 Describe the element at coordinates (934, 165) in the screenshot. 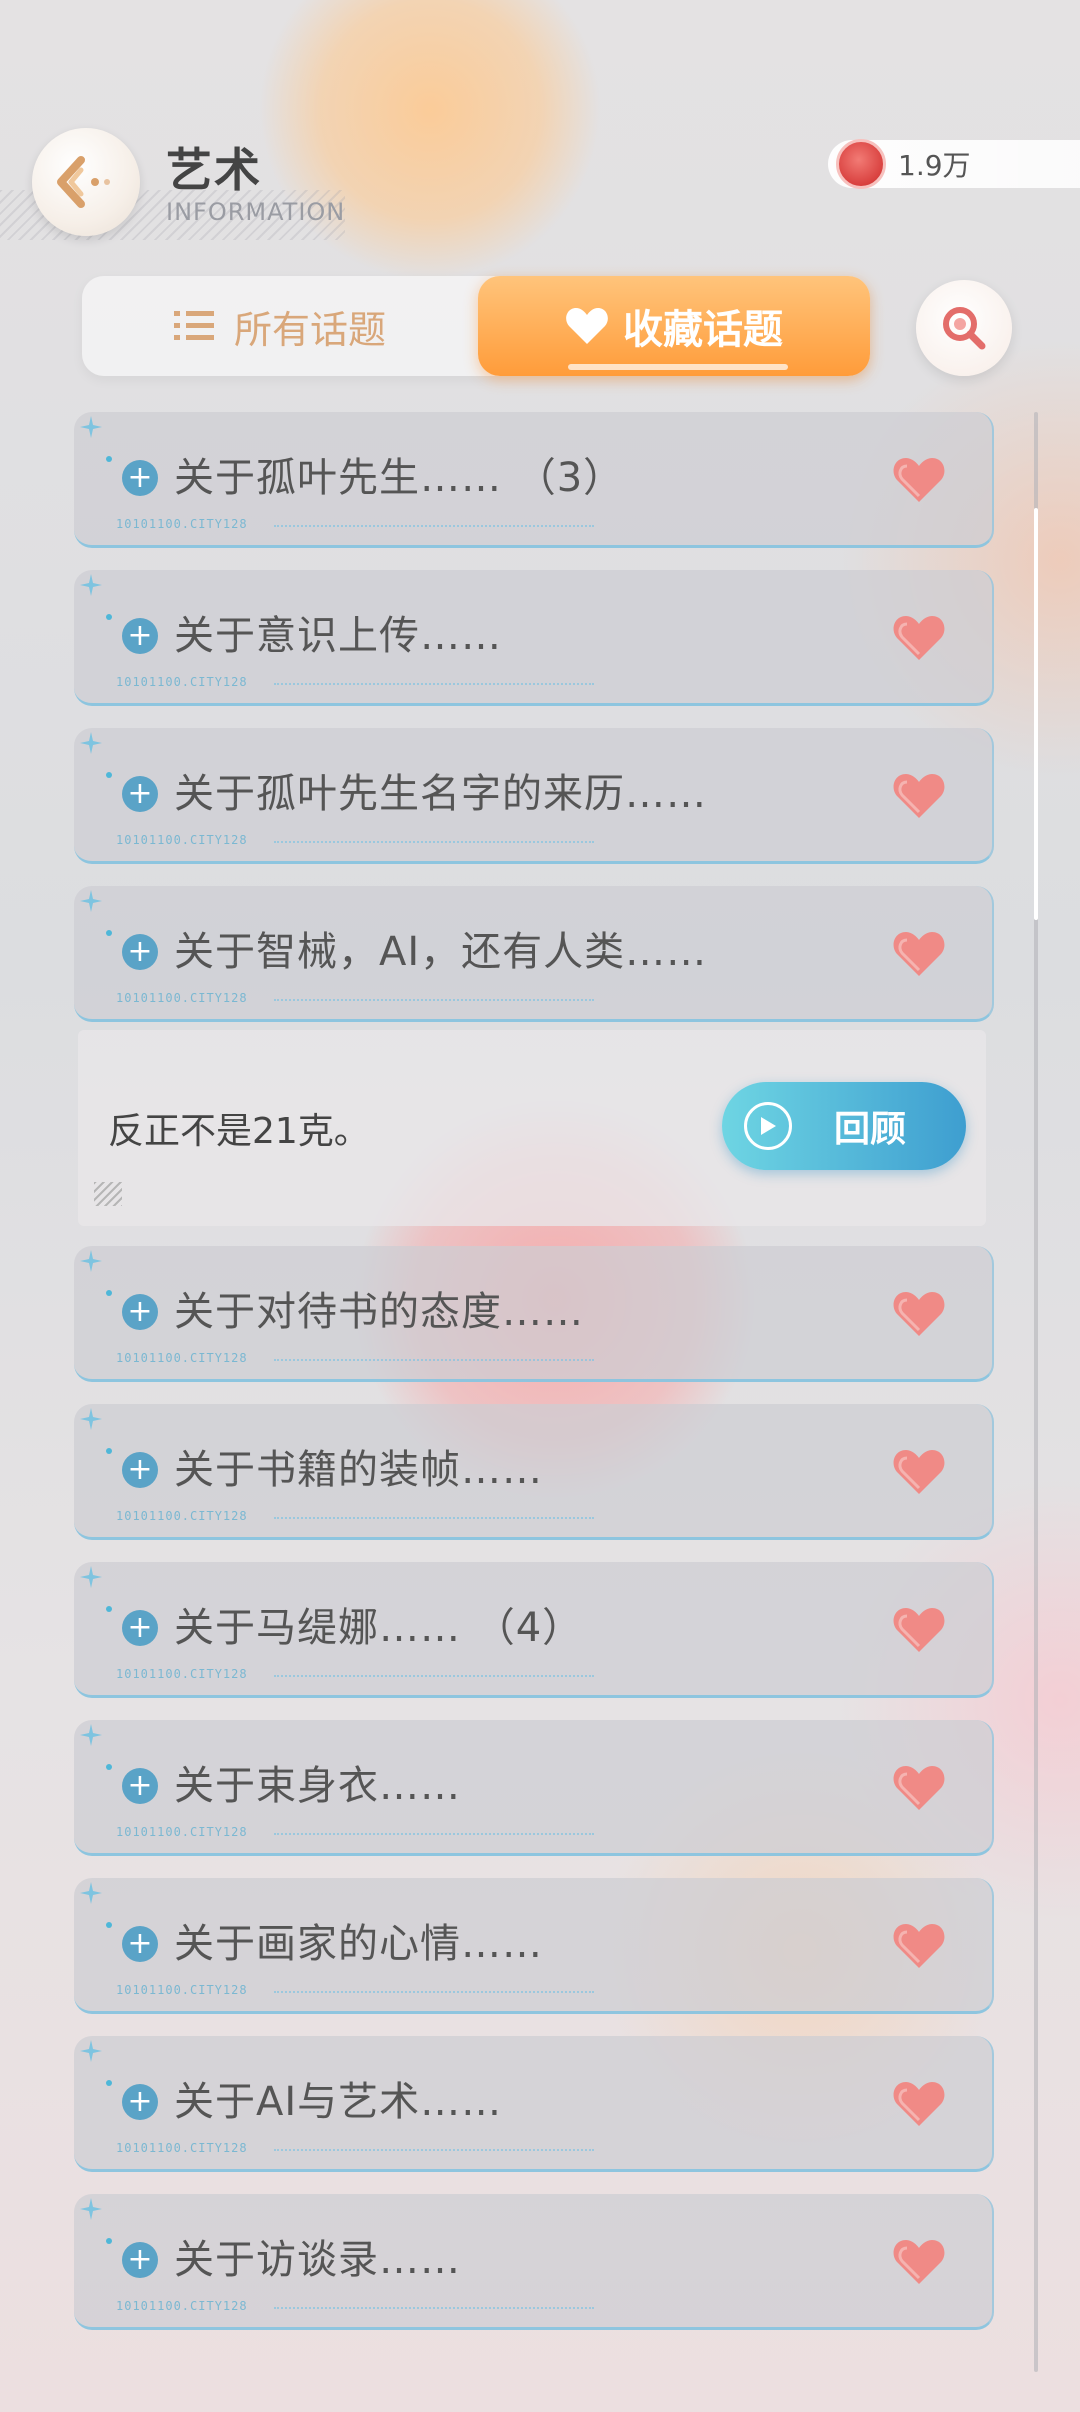

I see `currency-value: 1.9万` at that location.